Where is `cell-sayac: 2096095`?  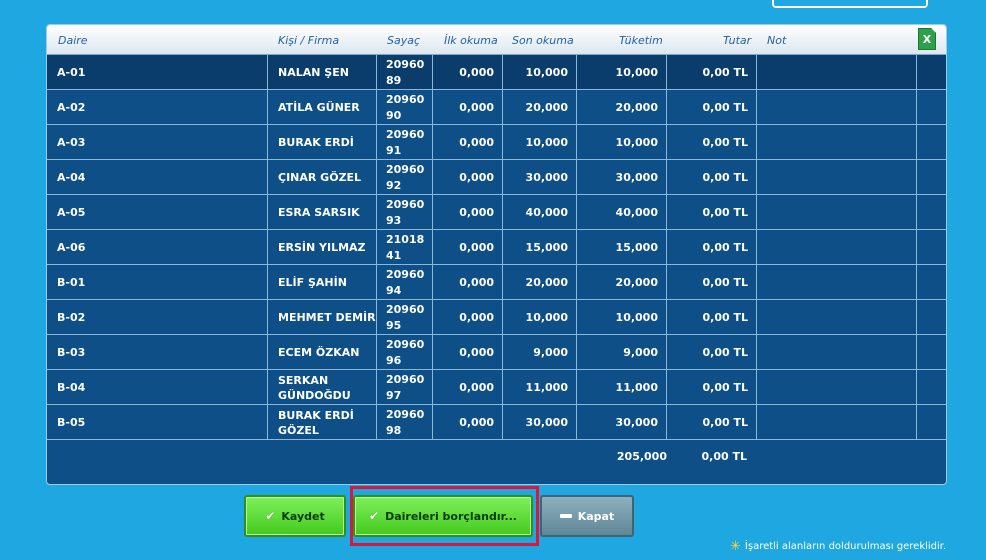 cell-sayac: 2096095 is located at coordinates (404, 317).